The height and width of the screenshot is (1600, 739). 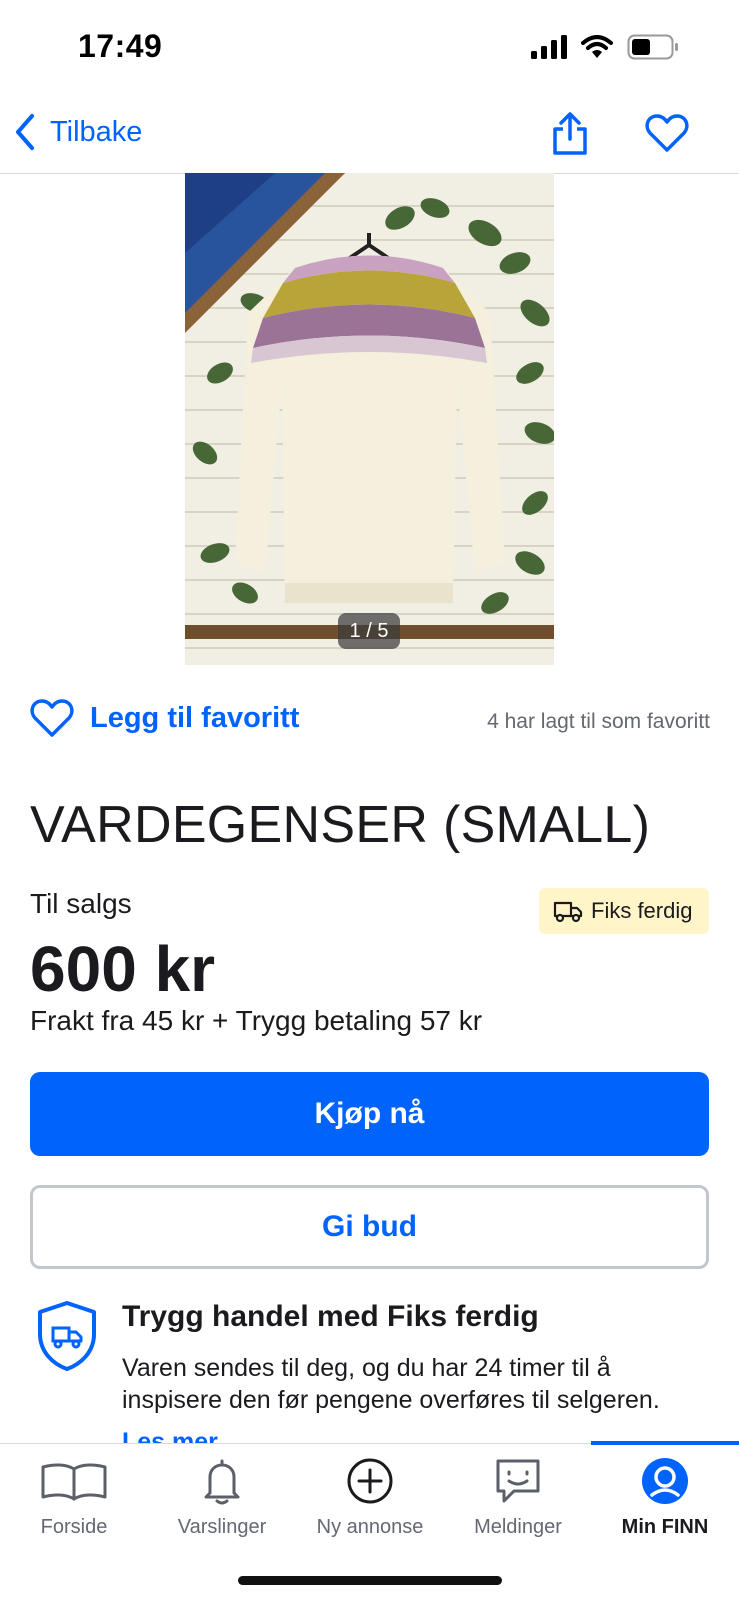 What do you see at coordinates (330, 1316) in the screenshot?
I see `trust-title: Trygg handel med Fiks ferdig` at bounding box center [330, 1316].